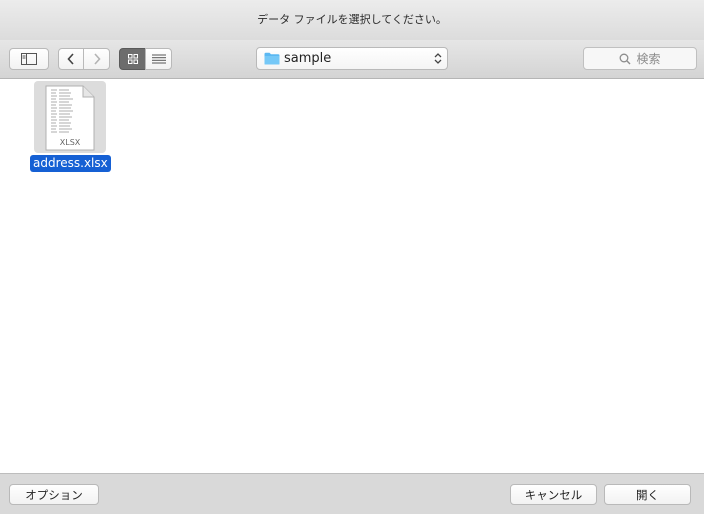  Describe the element at coordinates (54, 494) in the screenshot. I see `options-button: オプション` at that location.